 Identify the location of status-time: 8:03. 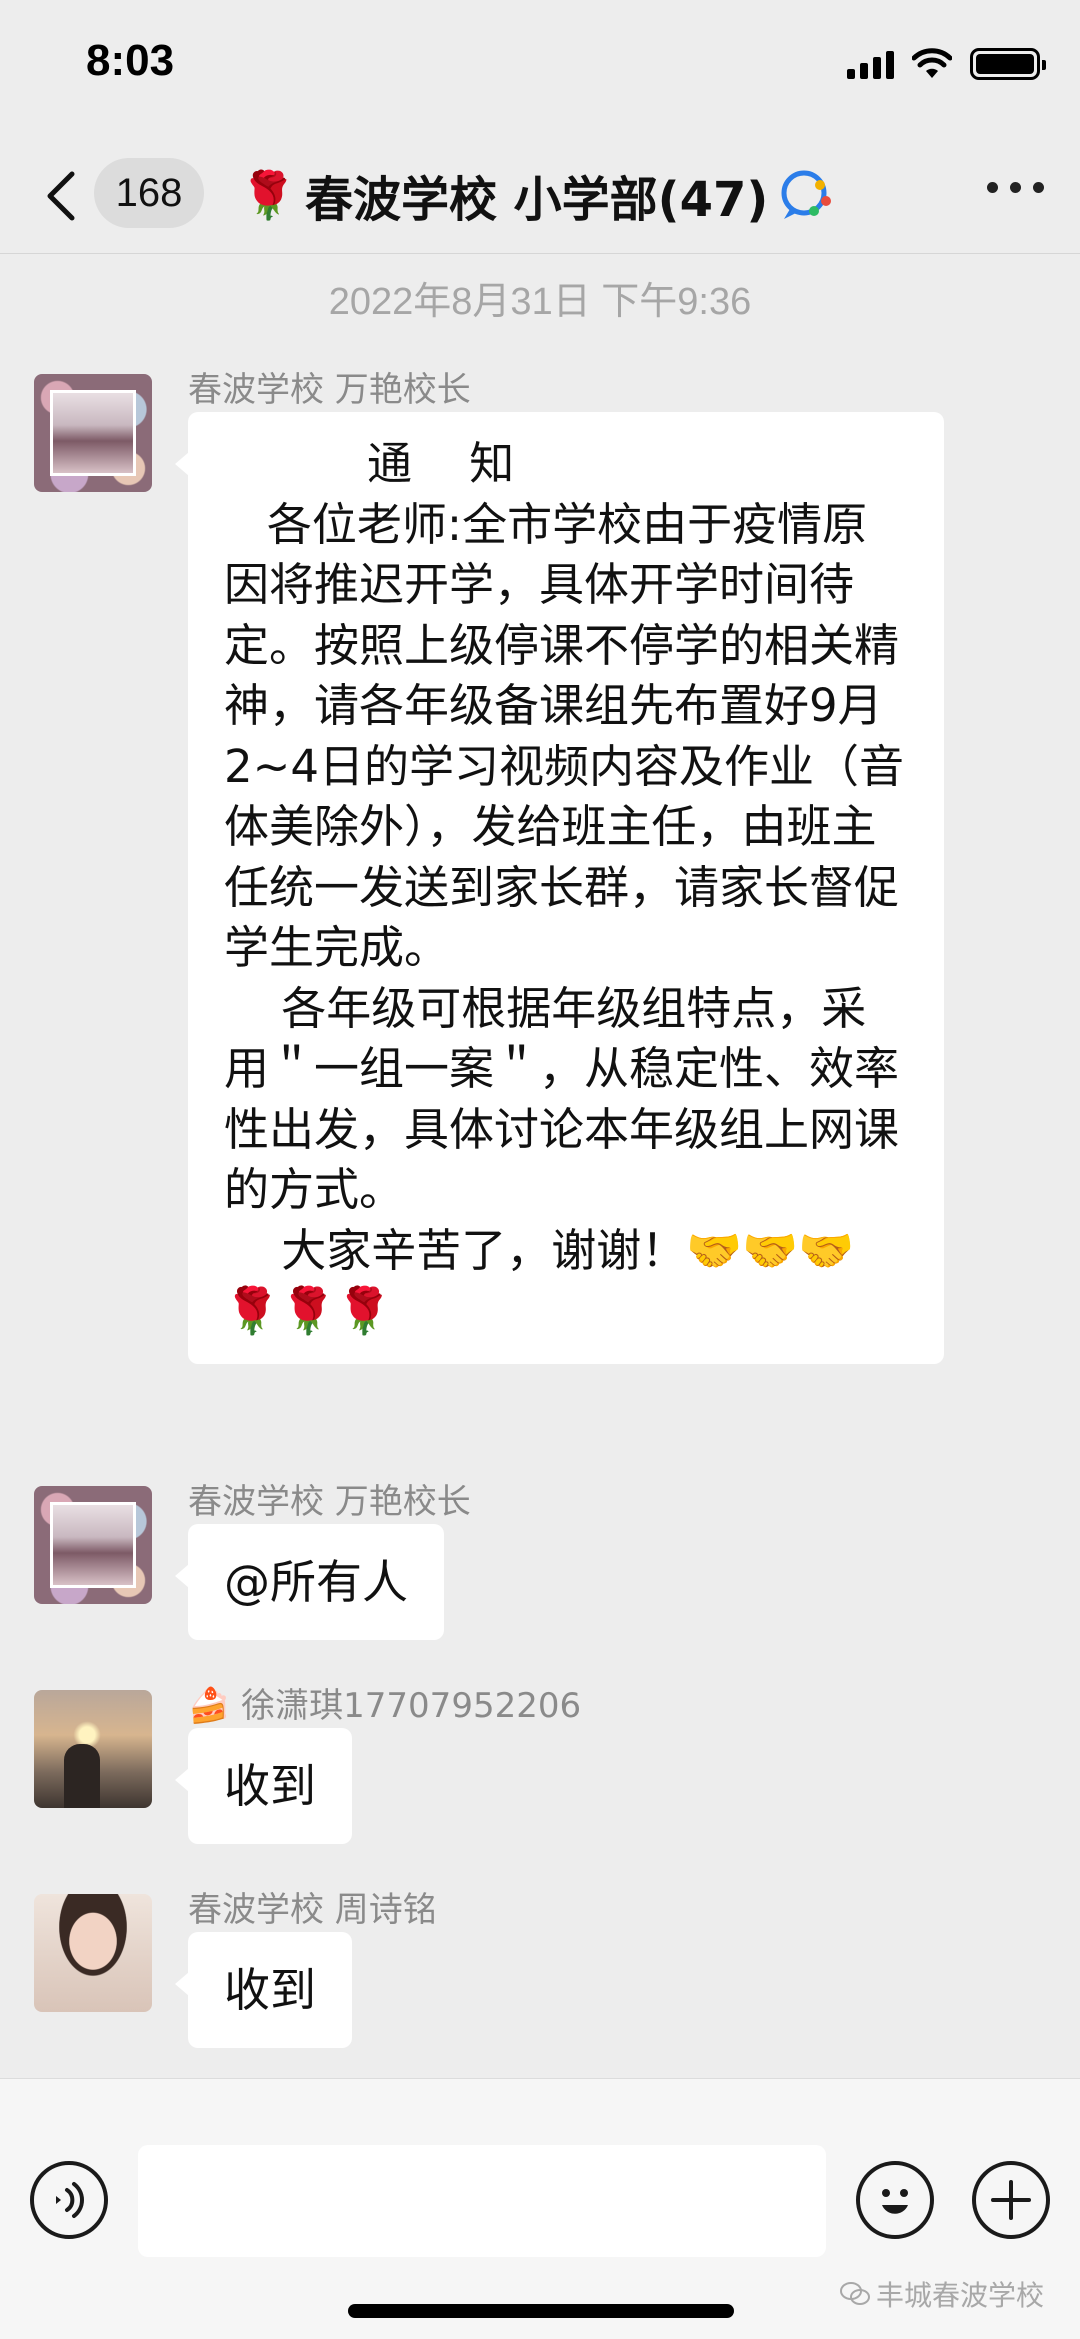
(130, 60).